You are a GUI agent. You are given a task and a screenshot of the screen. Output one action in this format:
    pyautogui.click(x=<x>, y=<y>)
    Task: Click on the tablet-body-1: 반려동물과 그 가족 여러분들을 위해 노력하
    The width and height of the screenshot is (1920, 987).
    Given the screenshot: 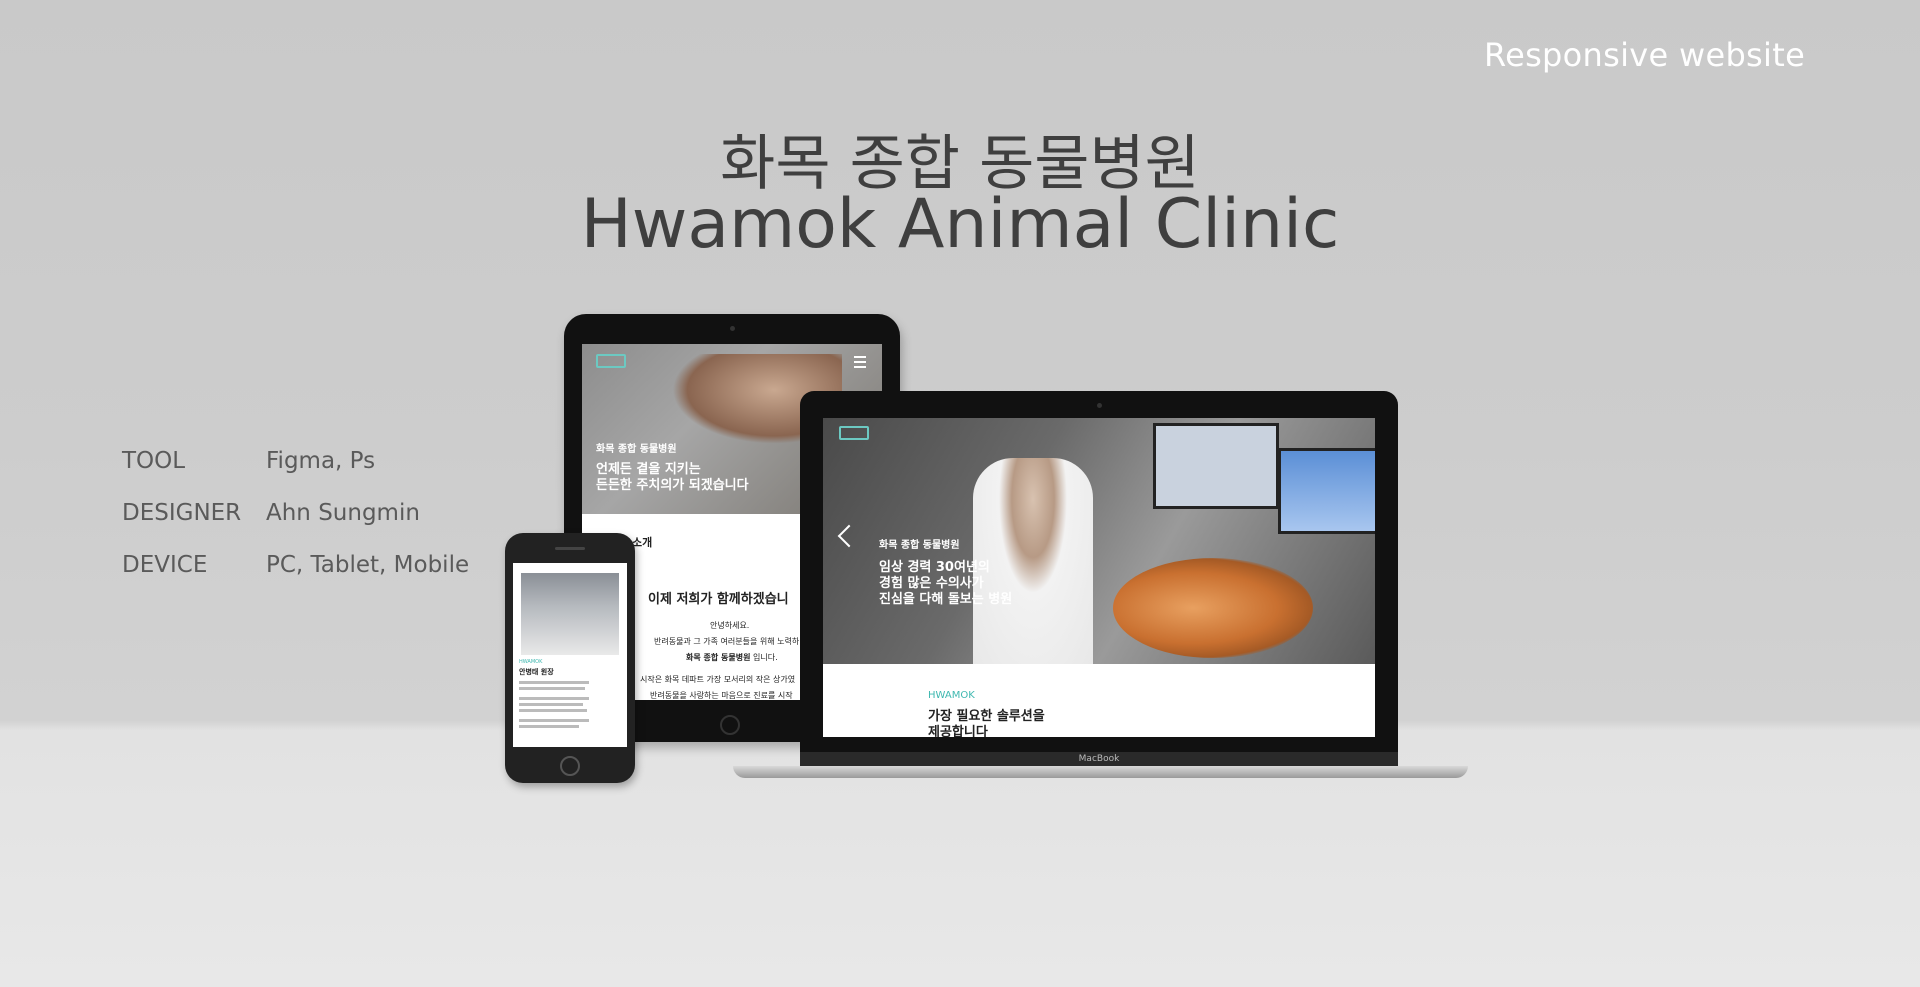 What is the action you would take?
    pyautogui.click(x=727, y=641)
    